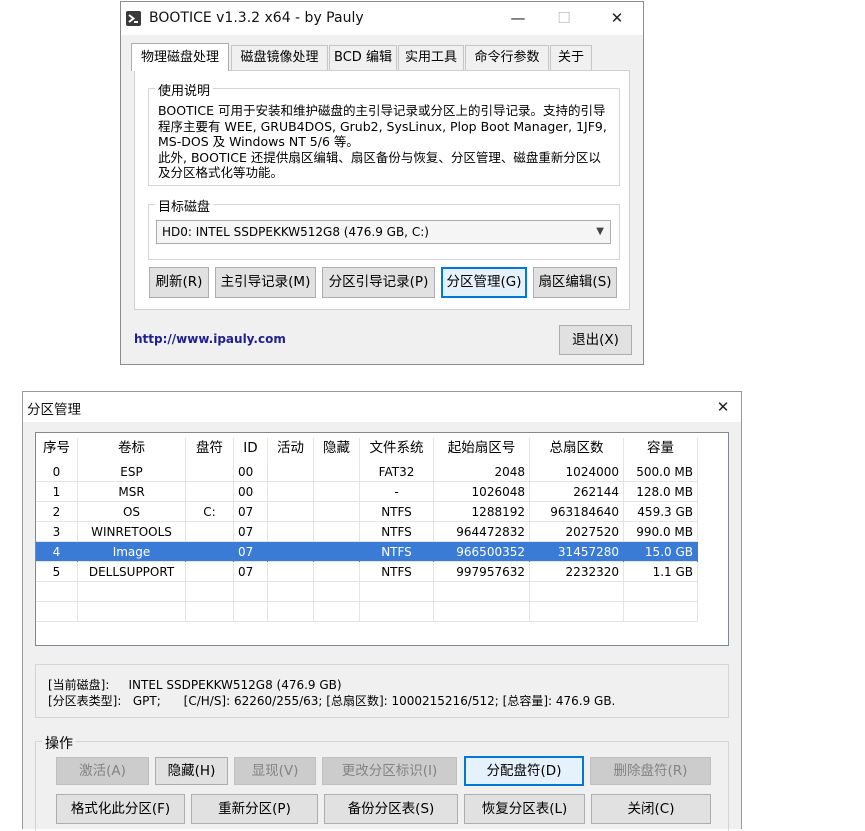  What do you see at coordinates (57, 512) in the screenshot?
I see `cell-index: 2` at bounding box center [57, 512].